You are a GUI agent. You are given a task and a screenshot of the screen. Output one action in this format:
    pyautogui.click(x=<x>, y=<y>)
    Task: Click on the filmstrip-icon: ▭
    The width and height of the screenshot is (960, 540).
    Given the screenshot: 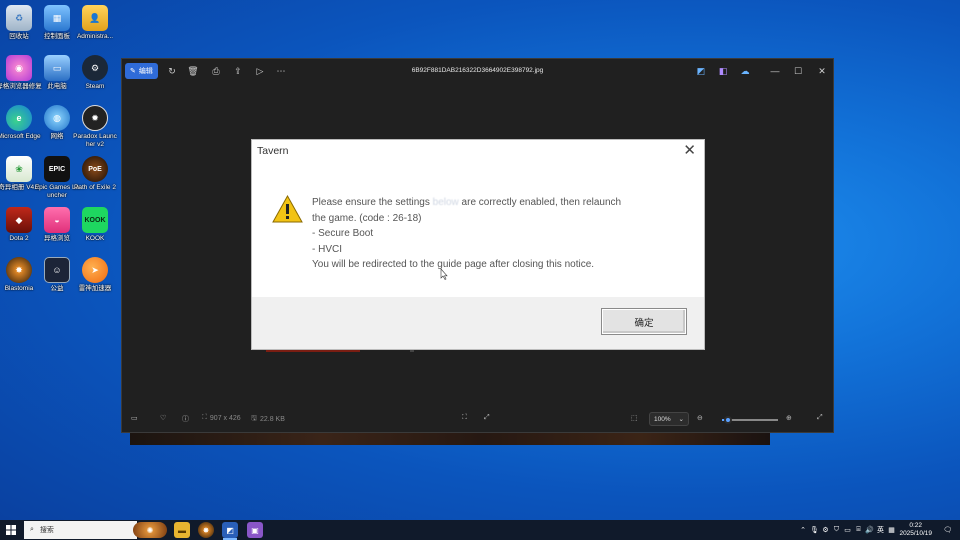 What is the action you would take?
    pyautogui.click(x=134, y=418)
    